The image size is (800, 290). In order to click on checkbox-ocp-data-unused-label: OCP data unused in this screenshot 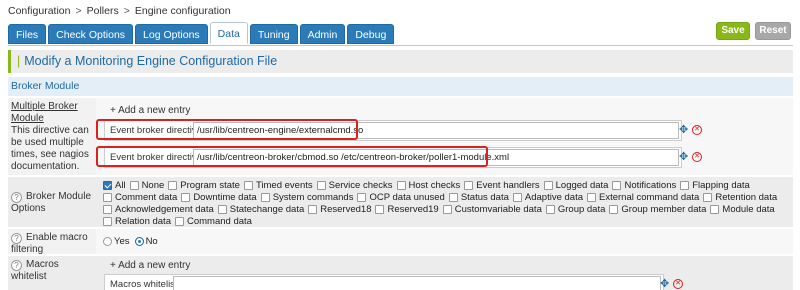, I will do `click(407, 197)`.